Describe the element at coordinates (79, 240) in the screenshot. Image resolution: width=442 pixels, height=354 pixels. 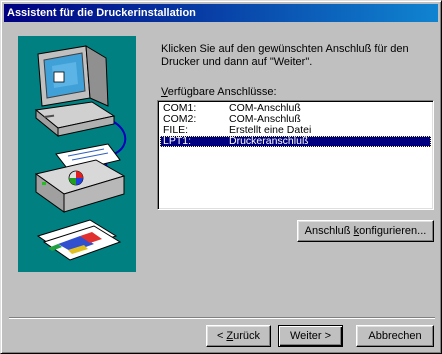
I see `printed-pages-icon` at that location.